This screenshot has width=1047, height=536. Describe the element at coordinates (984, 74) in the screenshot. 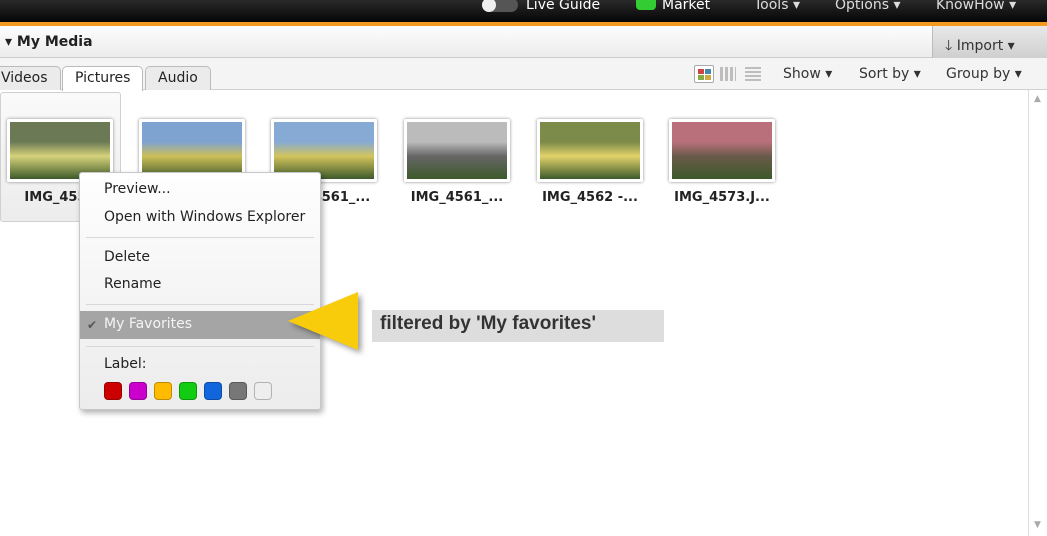

I see `group-by-dropdown: Group by ▾` at that location.